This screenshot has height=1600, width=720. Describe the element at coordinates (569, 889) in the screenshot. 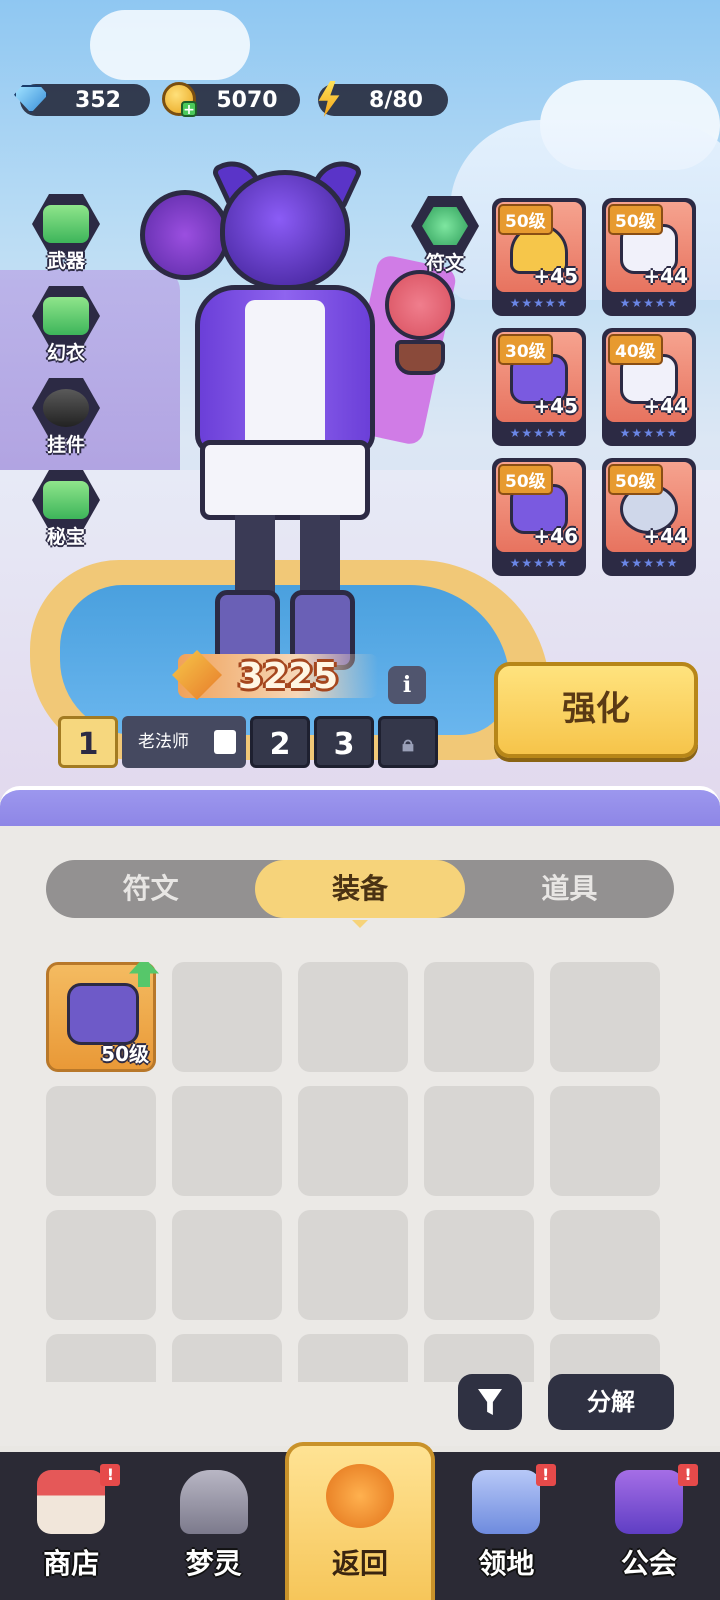

I see `tab-items: 道具` at that location.